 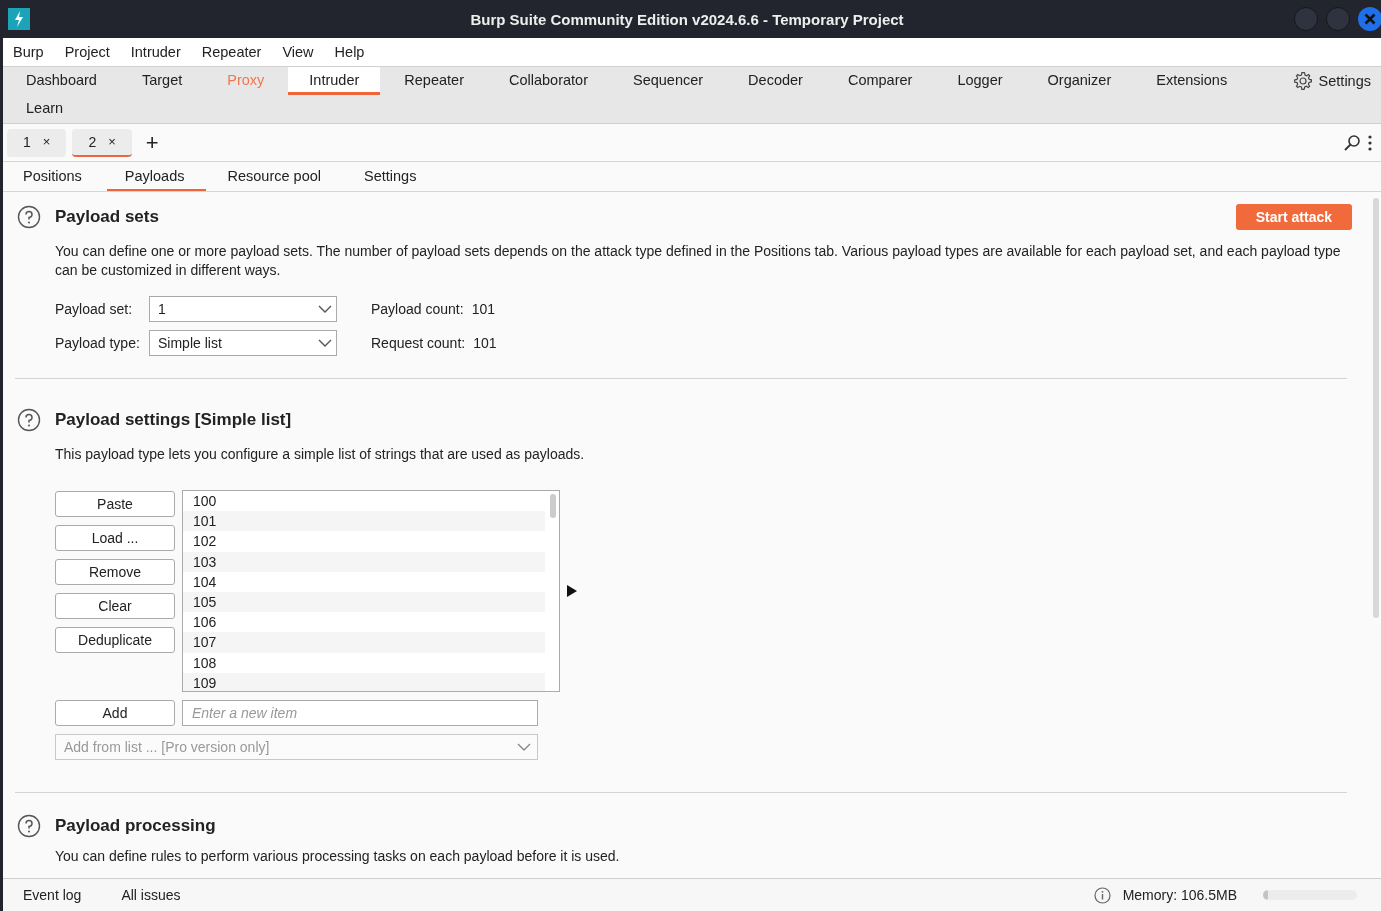 What do you see at coordinates (334, 81) in the screenshot?
I see `tool-tab: Intruder` at bounding box center [334, 81].